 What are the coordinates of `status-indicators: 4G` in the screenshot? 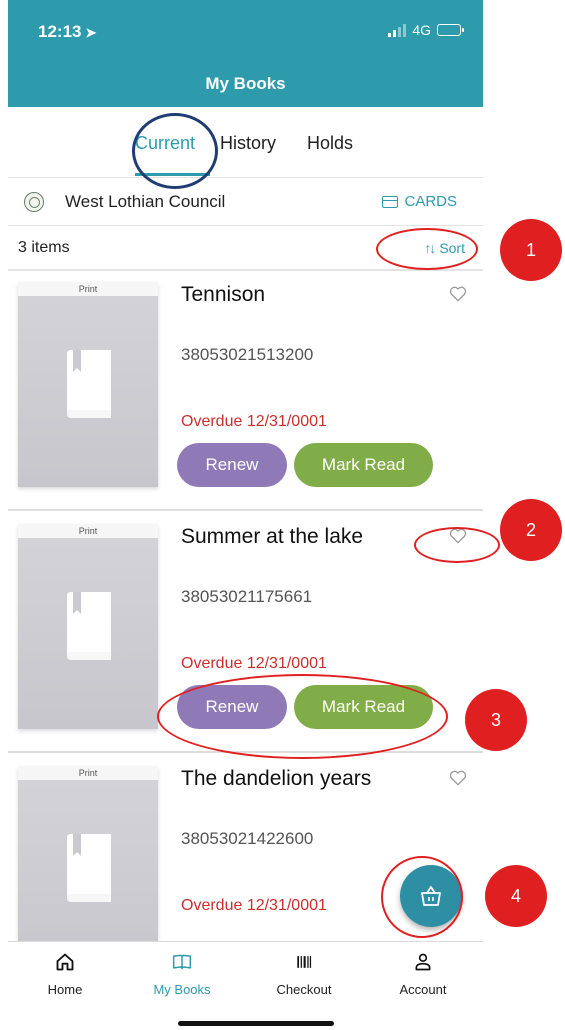 It's located at (426, 30).